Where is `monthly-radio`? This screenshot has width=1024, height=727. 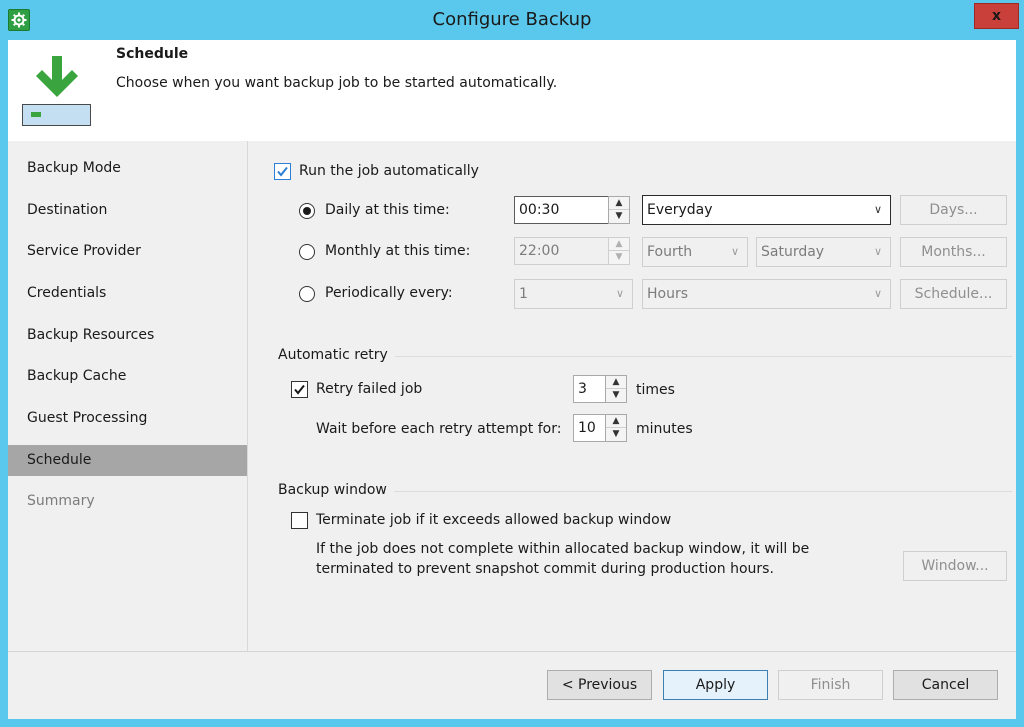 monthly-radio is located at coordinates (307, 252).